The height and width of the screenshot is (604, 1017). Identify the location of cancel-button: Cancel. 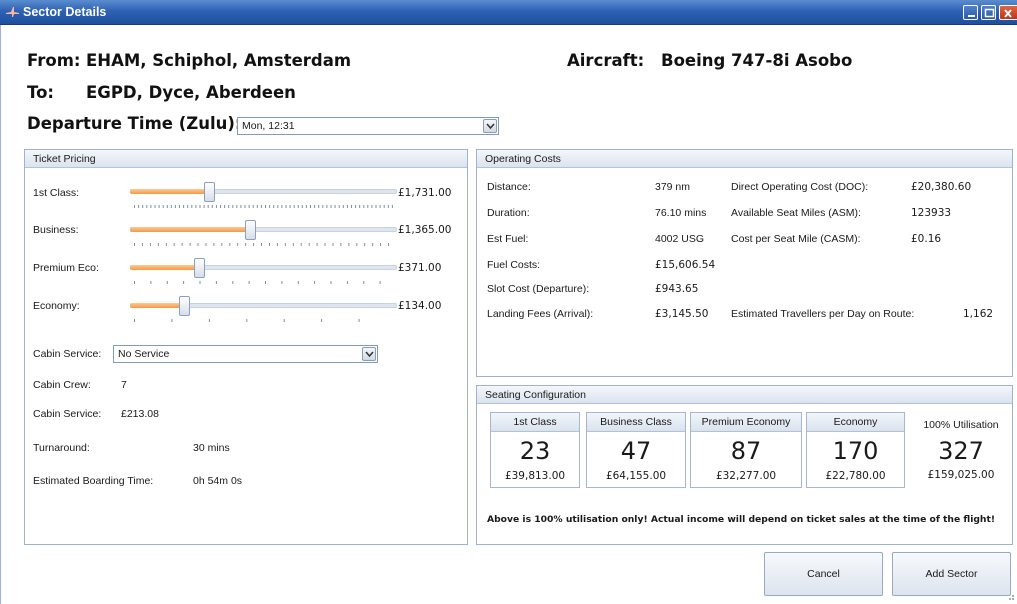
(823, 574).